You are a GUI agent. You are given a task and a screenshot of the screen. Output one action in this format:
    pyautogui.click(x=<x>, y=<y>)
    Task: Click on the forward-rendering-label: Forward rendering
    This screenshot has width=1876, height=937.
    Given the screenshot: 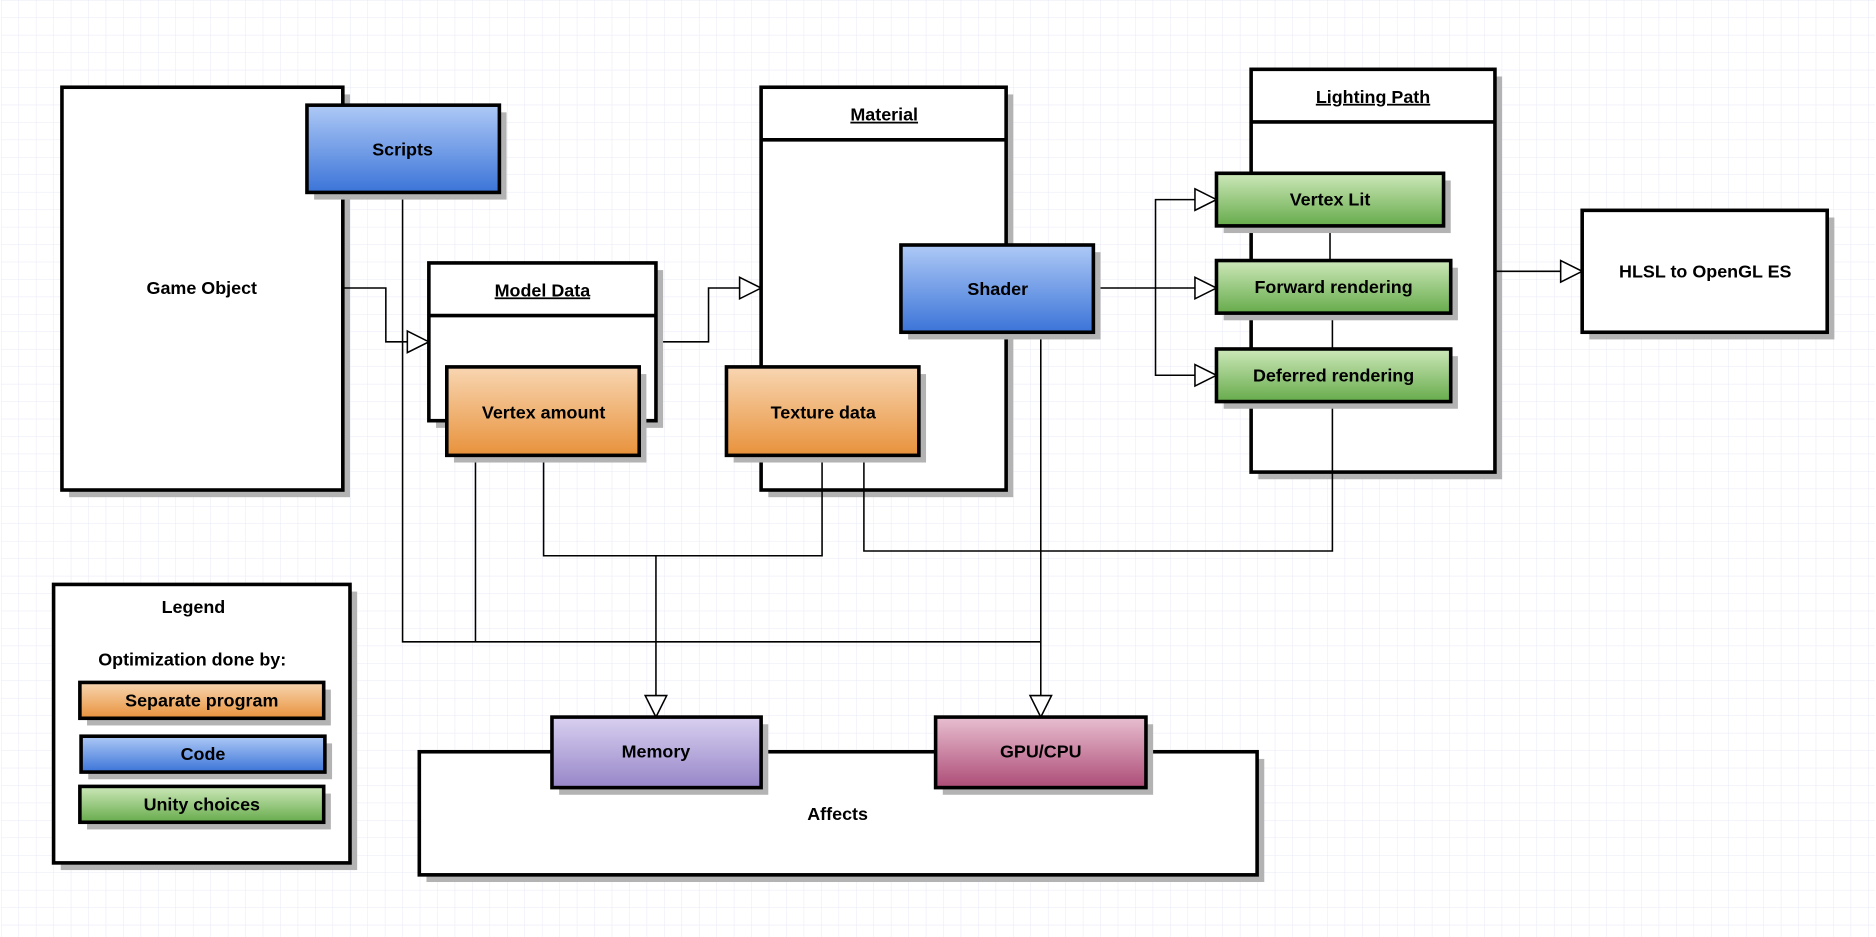 What is the action you would take?
    pyautogui.click(x=1333, y=287)
    